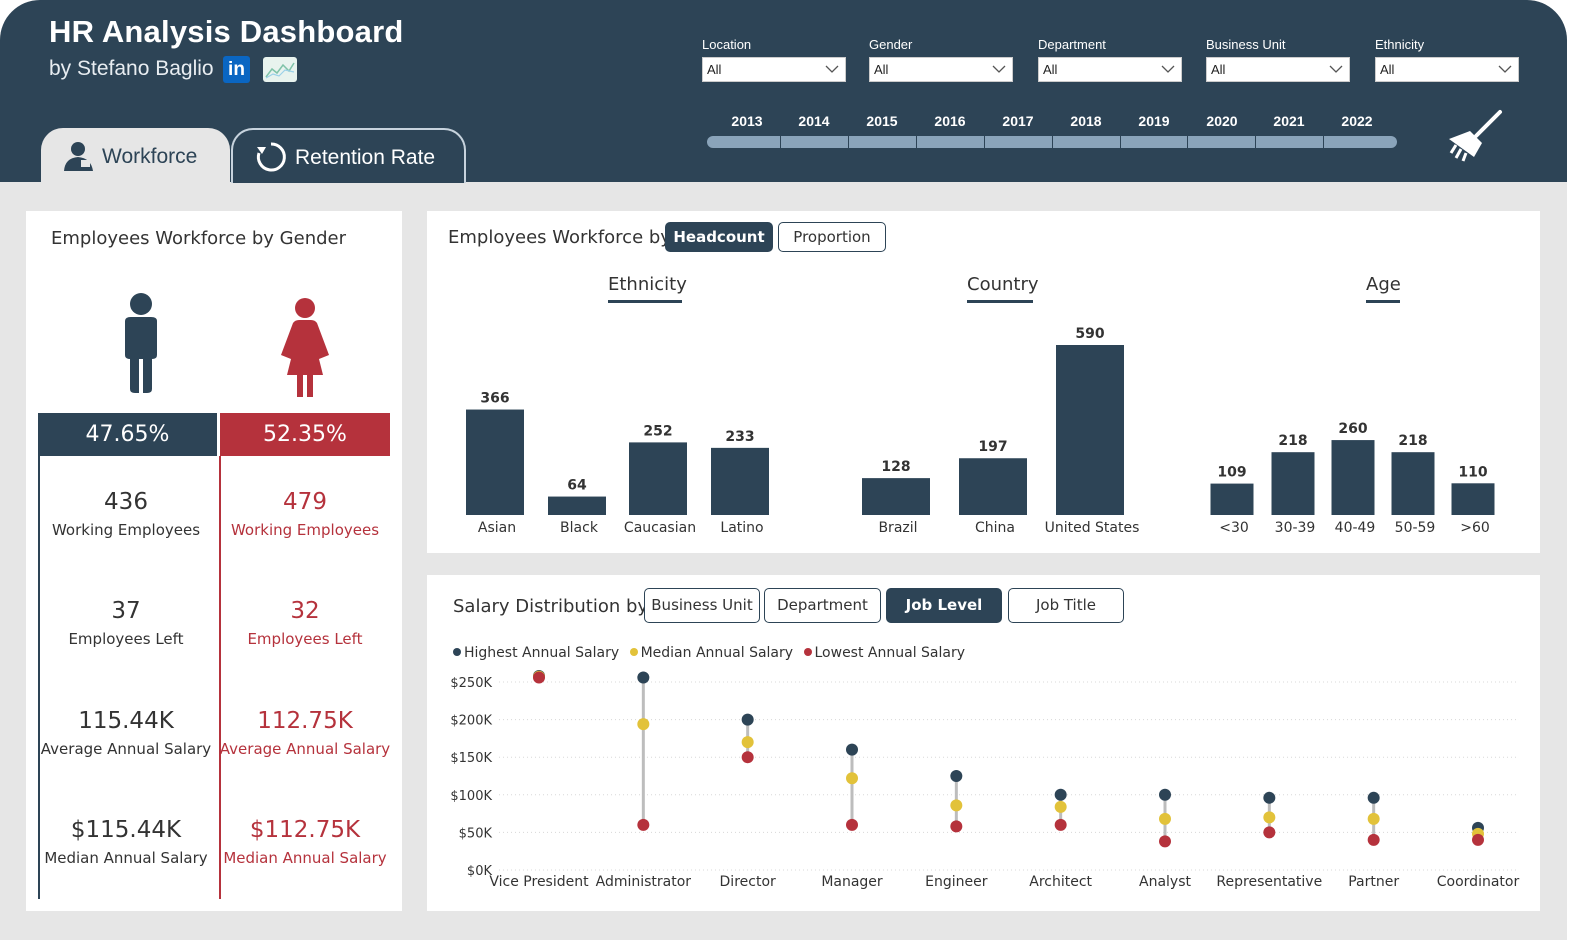 The image size is (1579, 946). Describe the element at coordinates (471, 758) in the screenshot. I see `y-tick-label: $150K` at that location.